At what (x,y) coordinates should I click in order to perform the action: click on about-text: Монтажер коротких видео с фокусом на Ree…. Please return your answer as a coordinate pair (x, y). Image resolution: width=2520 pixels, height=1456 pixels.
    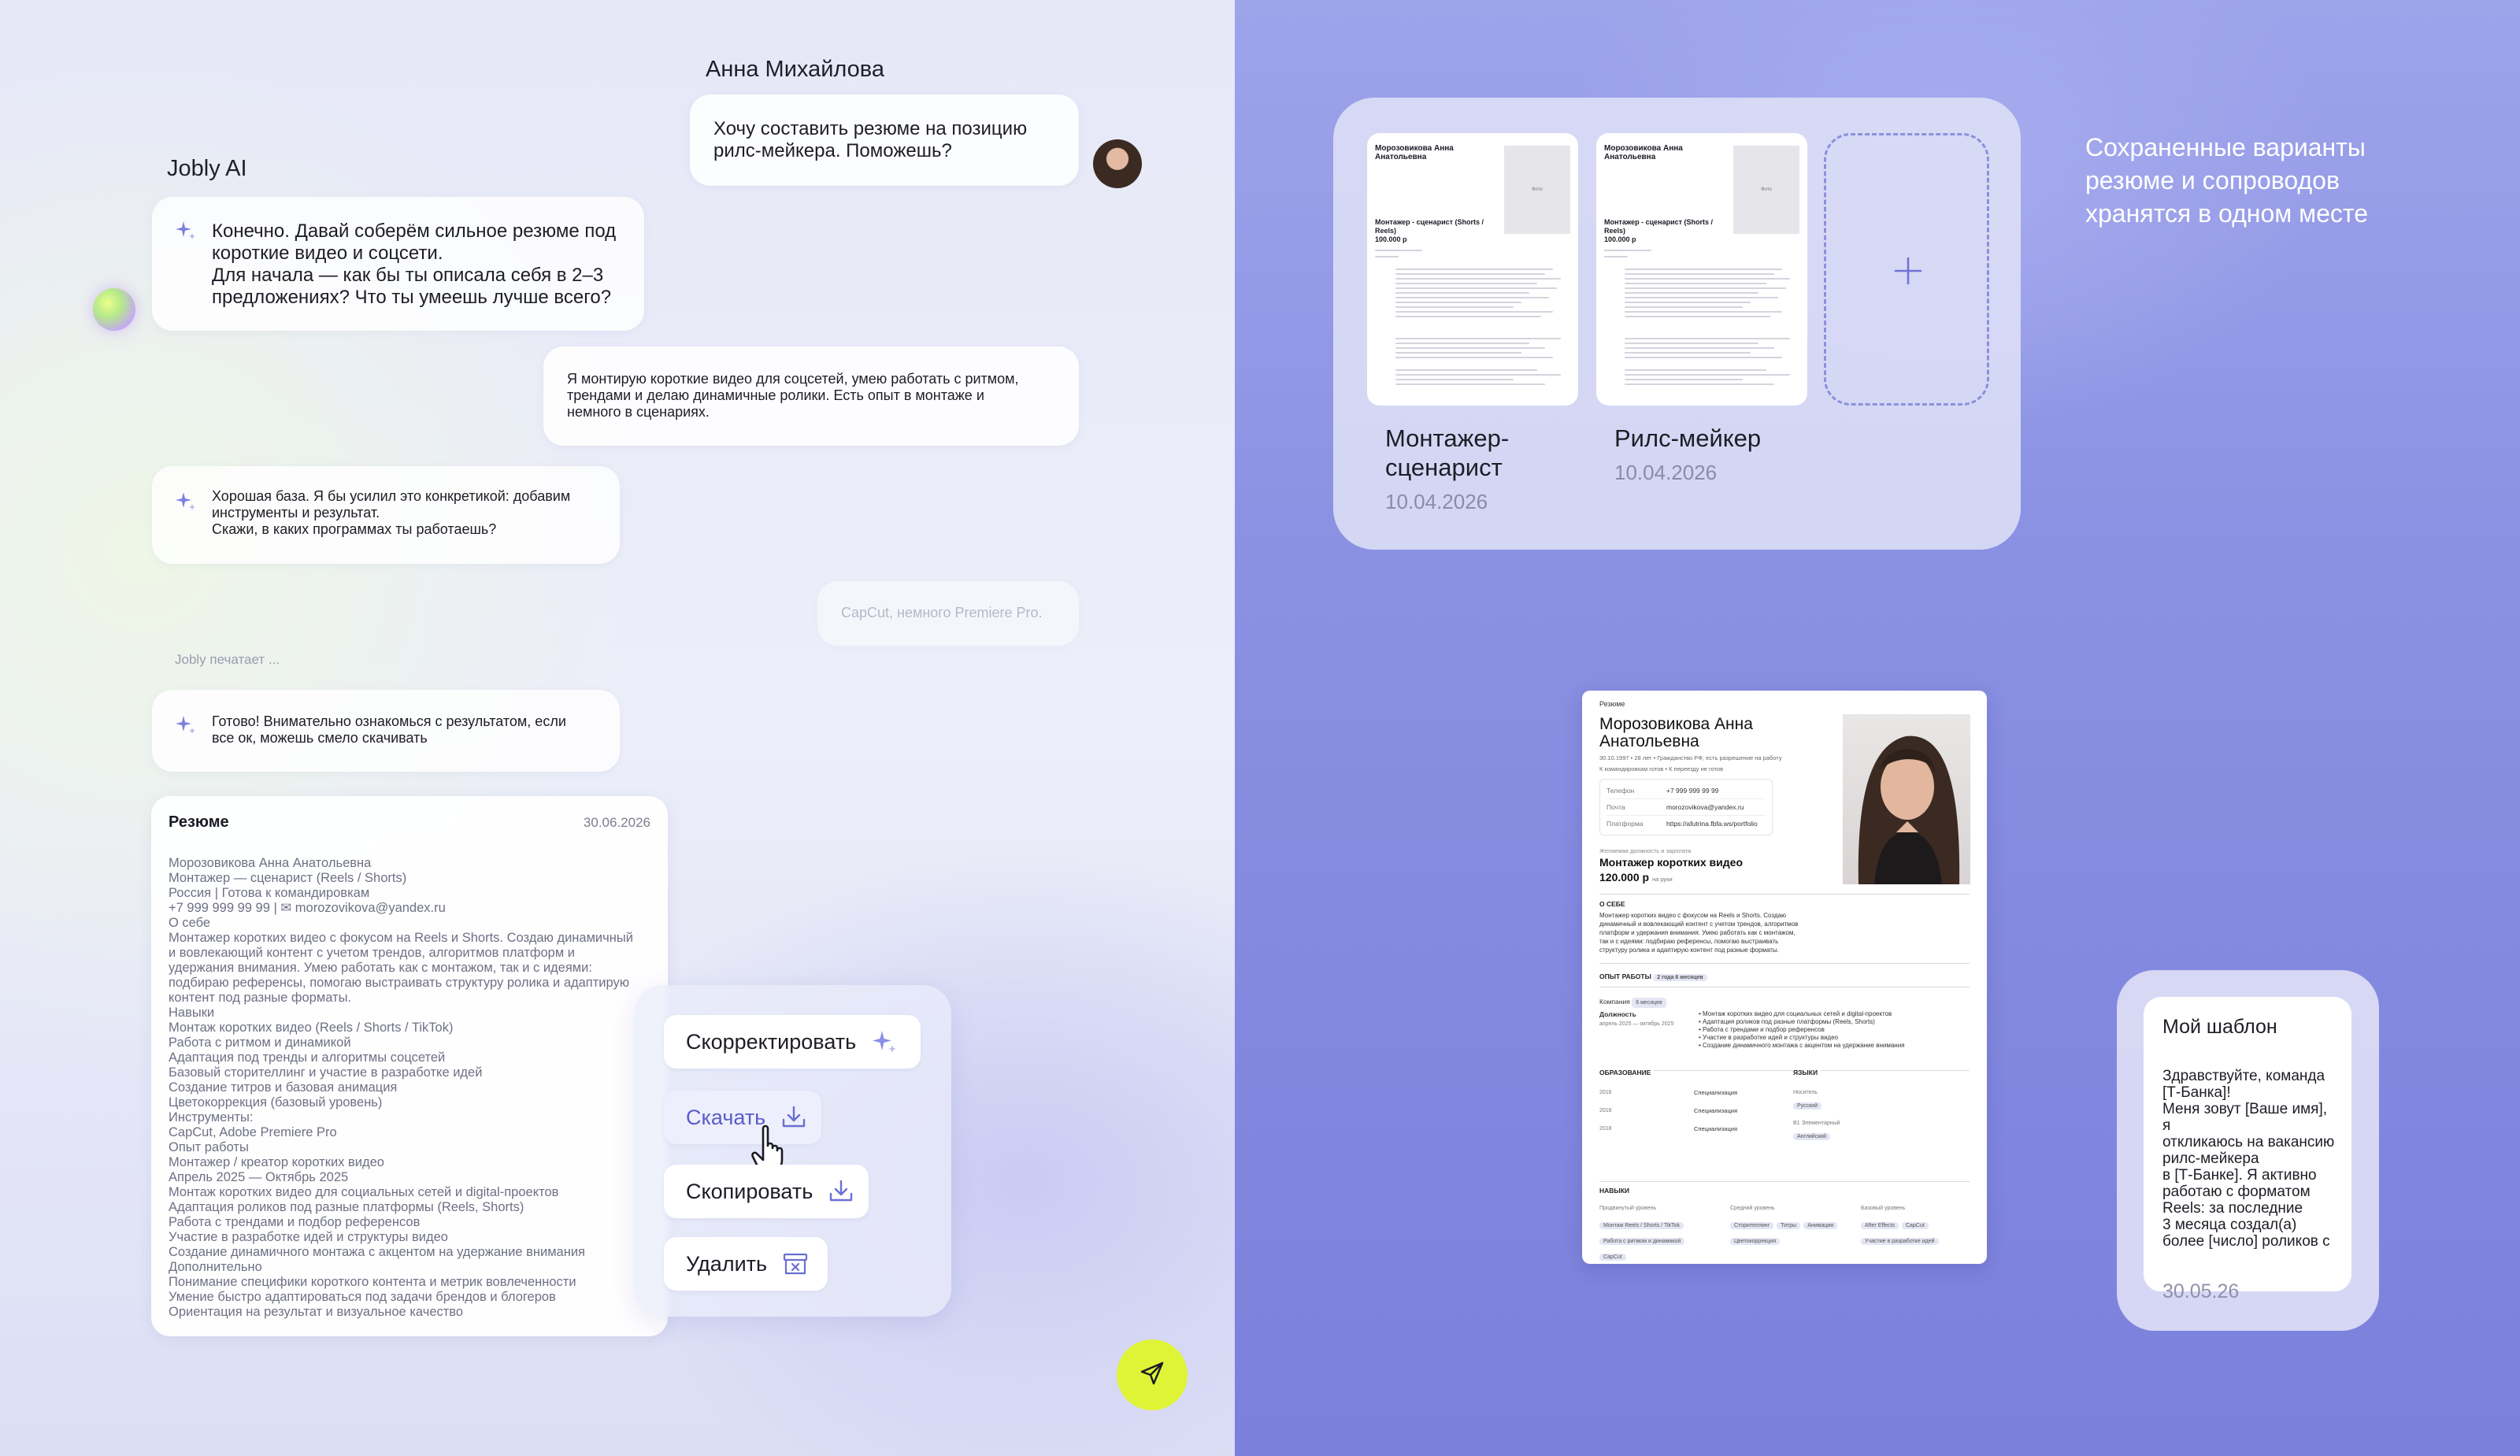
    Looking at the image, I should click on (1699, 933).